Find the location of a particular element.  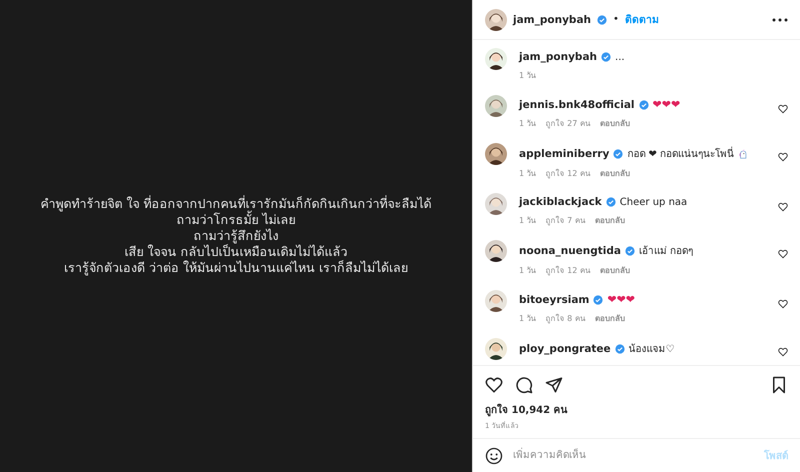

unicorn-icon is located at coordinates (743, 153).